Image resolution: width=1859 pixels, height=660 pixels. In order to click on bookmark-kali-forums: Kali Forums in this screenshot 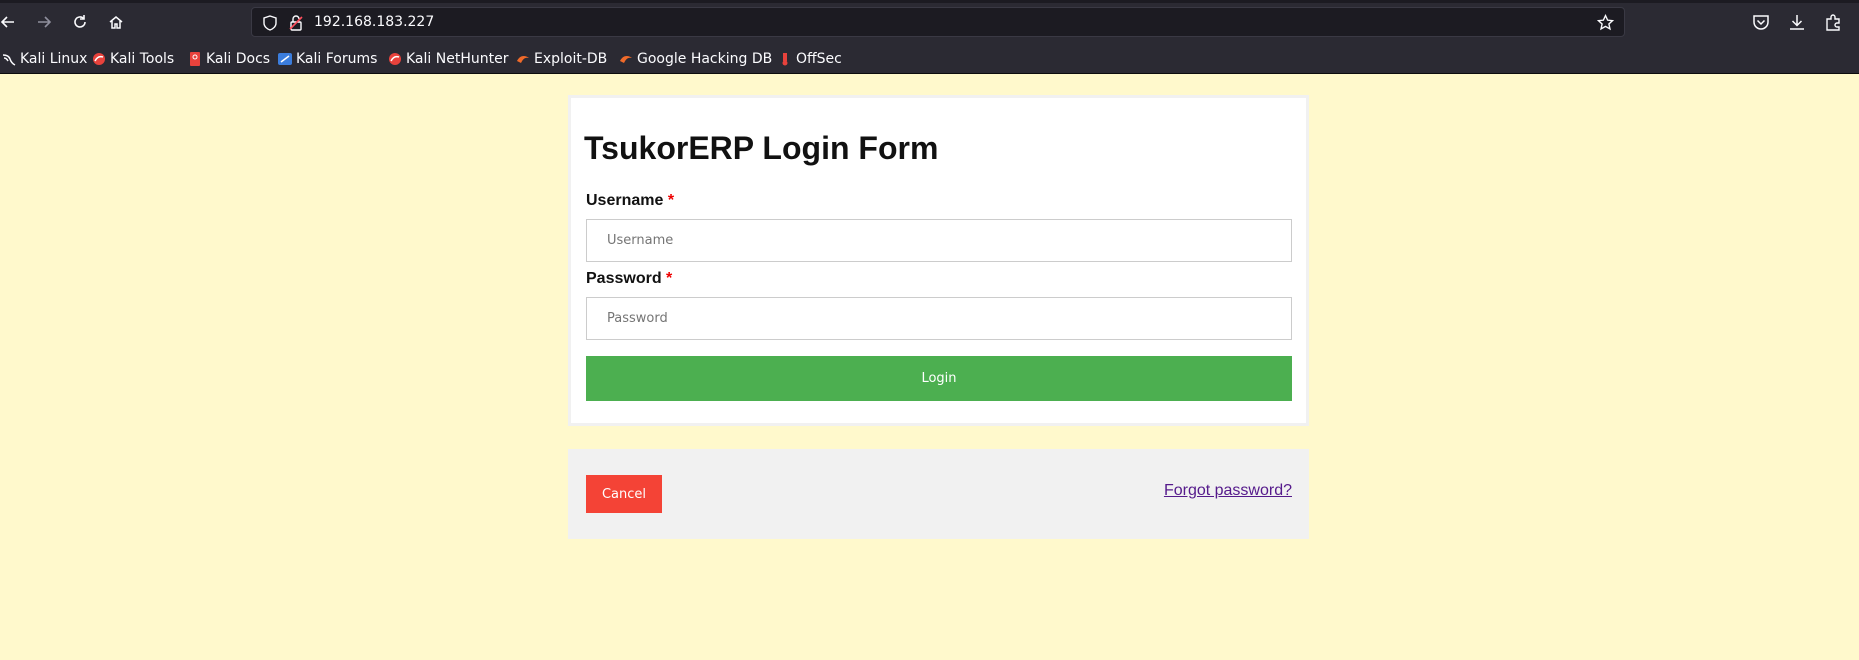, I will do `click(327, 59)`.